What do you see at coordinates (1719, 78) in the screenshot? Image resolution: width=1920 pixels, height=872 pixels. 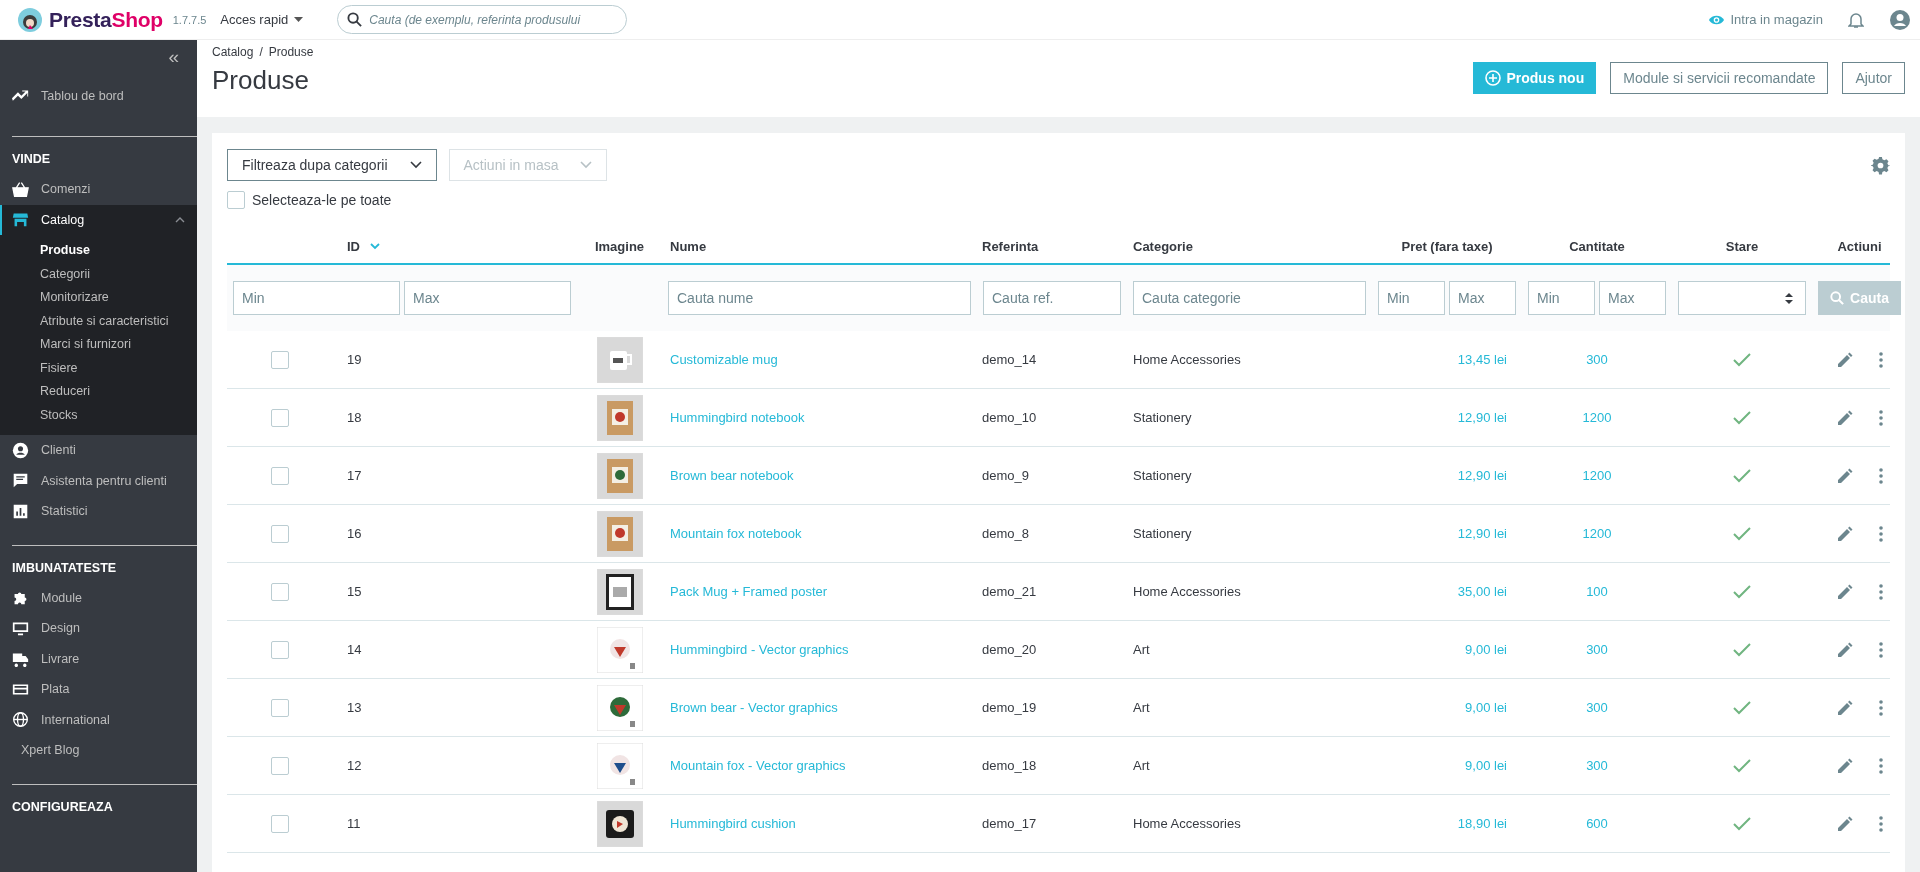 I see `header-button: Module si servicii recomandate` at bounding box center [1719, 78].